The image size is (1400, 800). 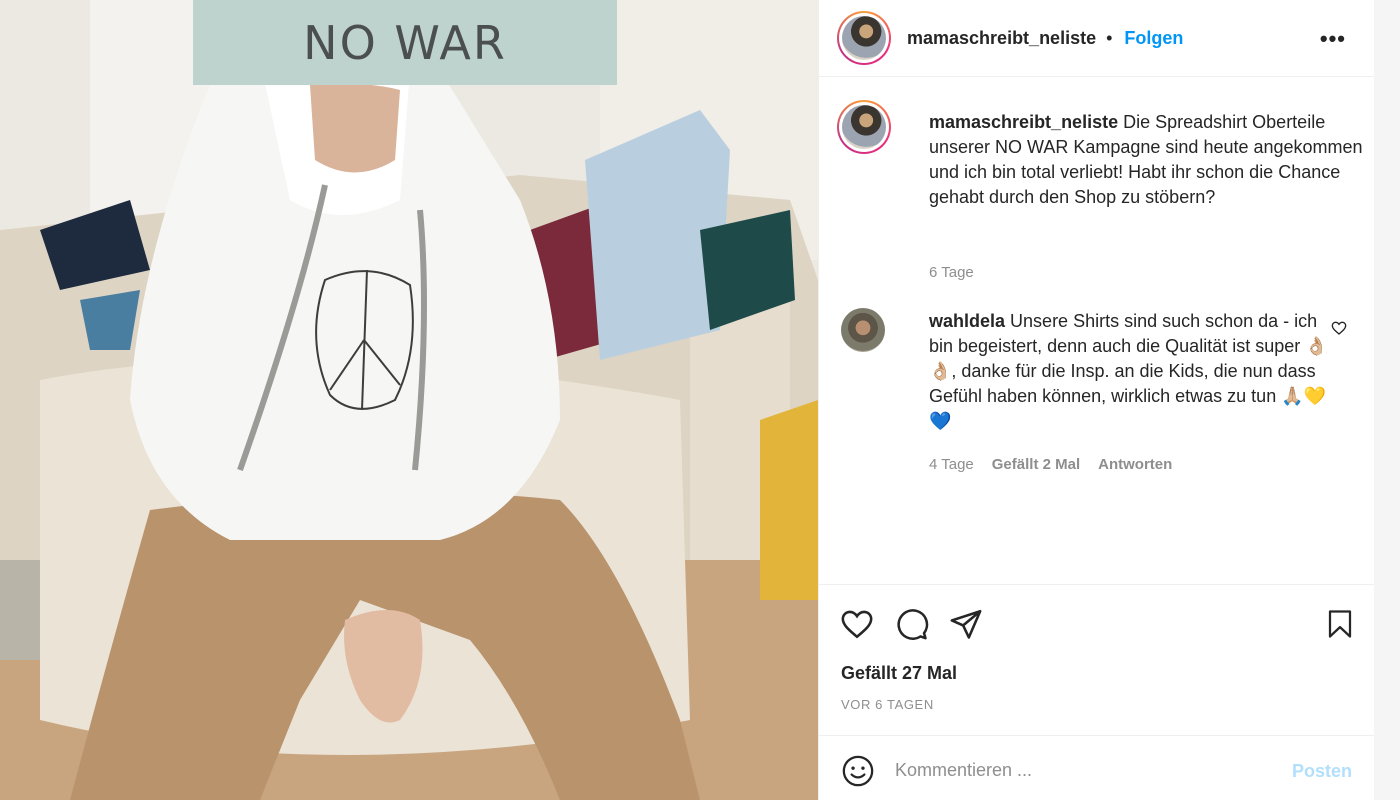 What do you see at coordinates (899, 673) in the screenshot?
I see `likes-count: Gefällt 27 Mal` at bounding box center [899, 673].